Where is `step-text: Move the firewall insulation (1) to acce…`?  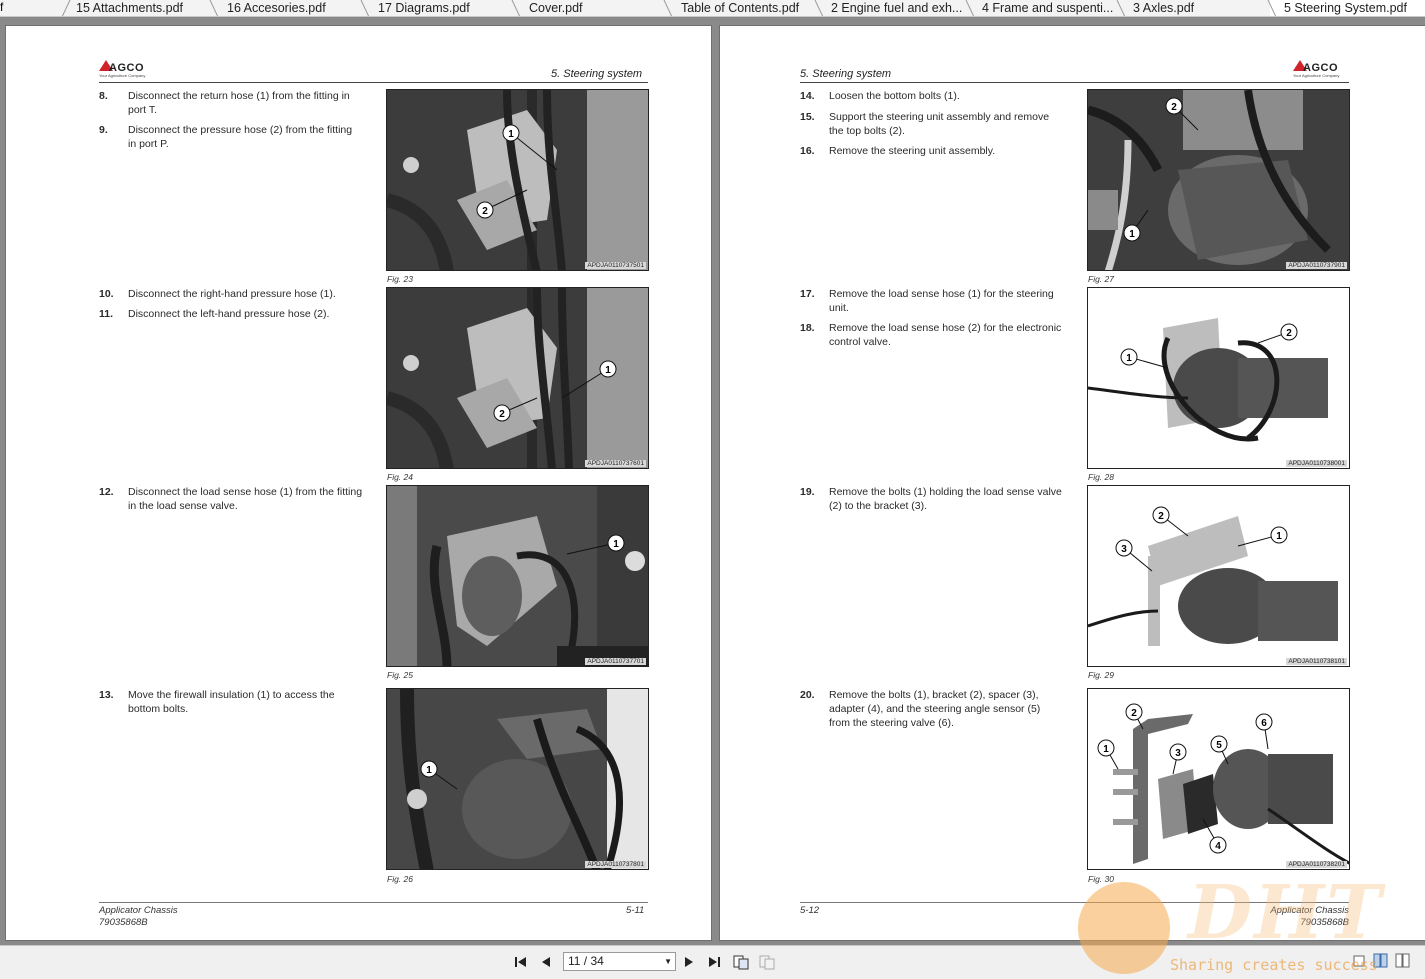
step-text: Move the firewall insulation (1) to acce… is located at coordinates (231, 702).